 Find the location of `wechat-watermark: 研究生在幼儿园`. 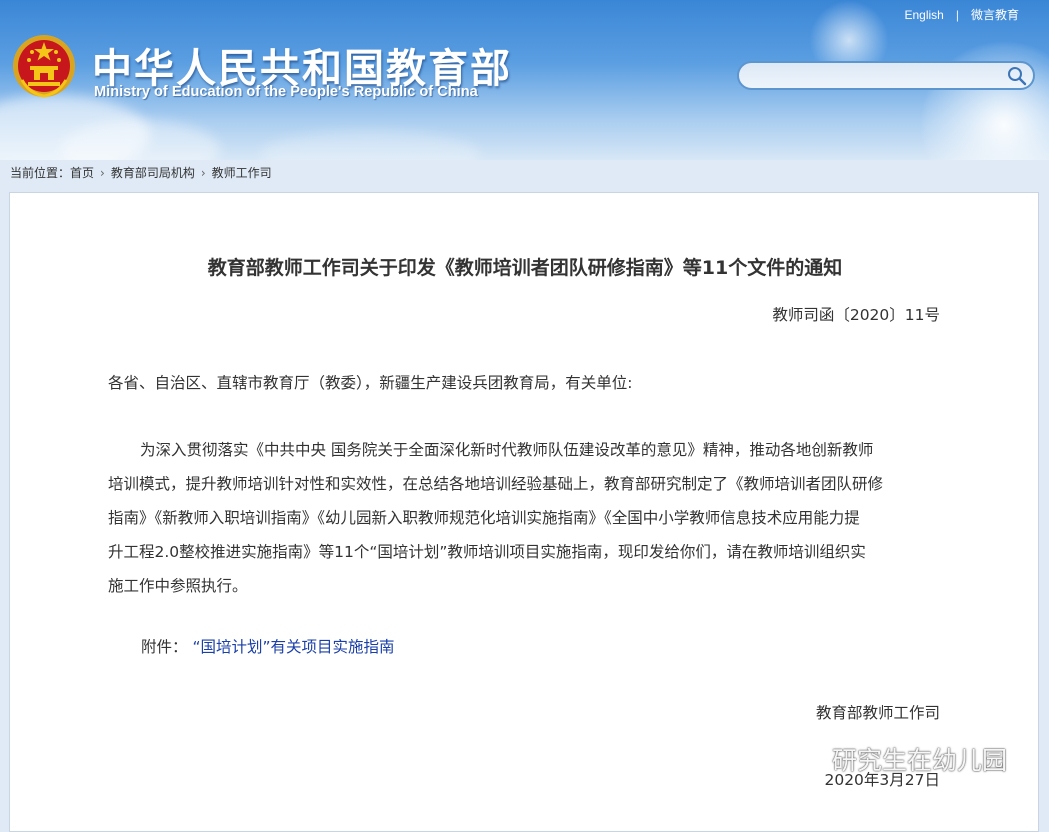

wechat-watermark: 研究生在幼儿园 is located at coordinates (892, 759).